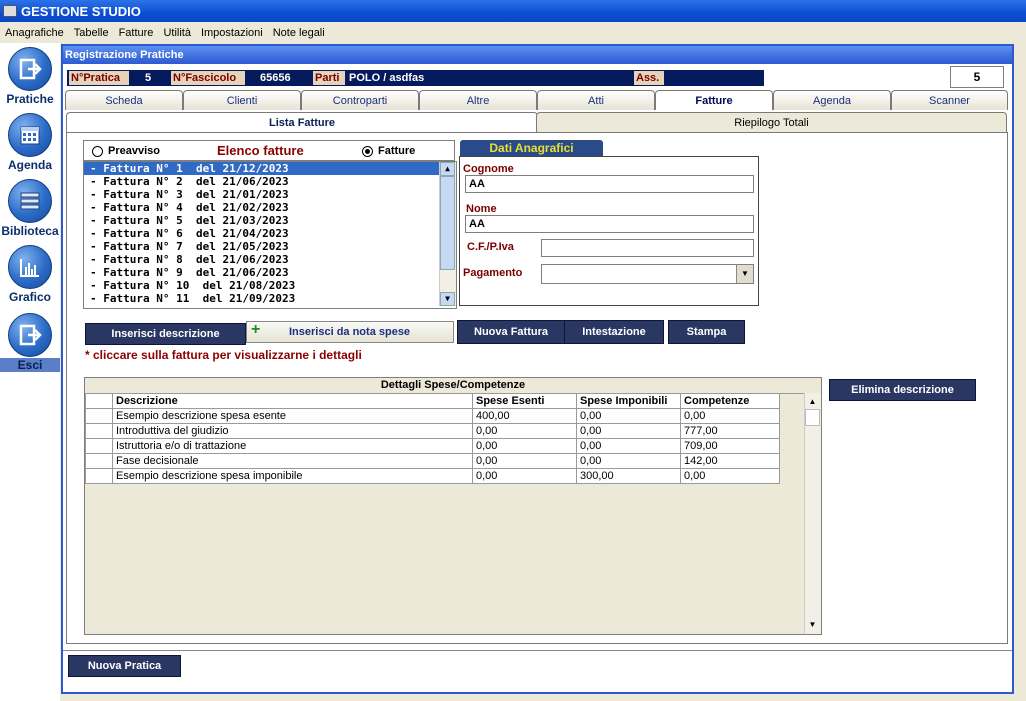  What do you see at coordinates (302, 122) in the screenshot?
I see `subtab-lista-fatture: Lista Fatture` at bounding box center [302, 122].